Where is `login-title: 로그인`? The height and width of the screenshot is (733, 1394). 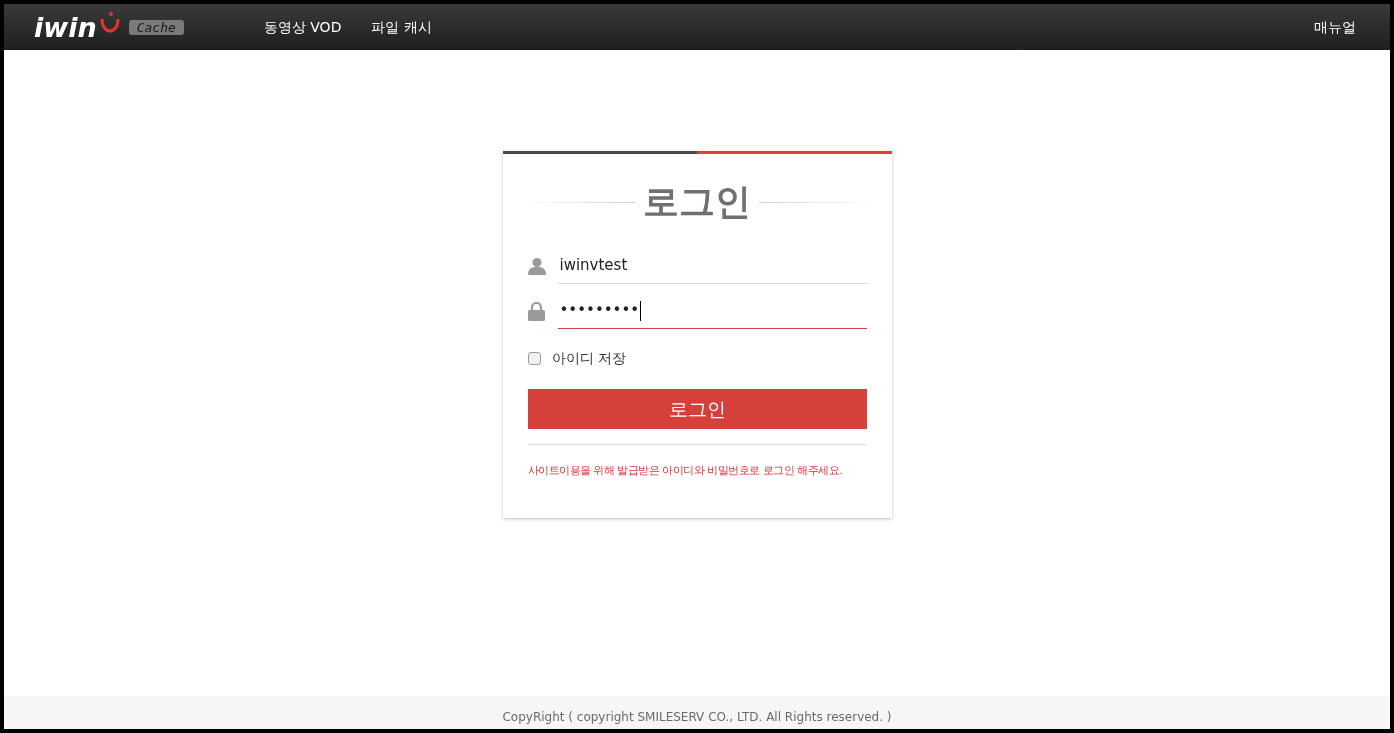 login-title: 로그인 is located at coordinates (697, 202).